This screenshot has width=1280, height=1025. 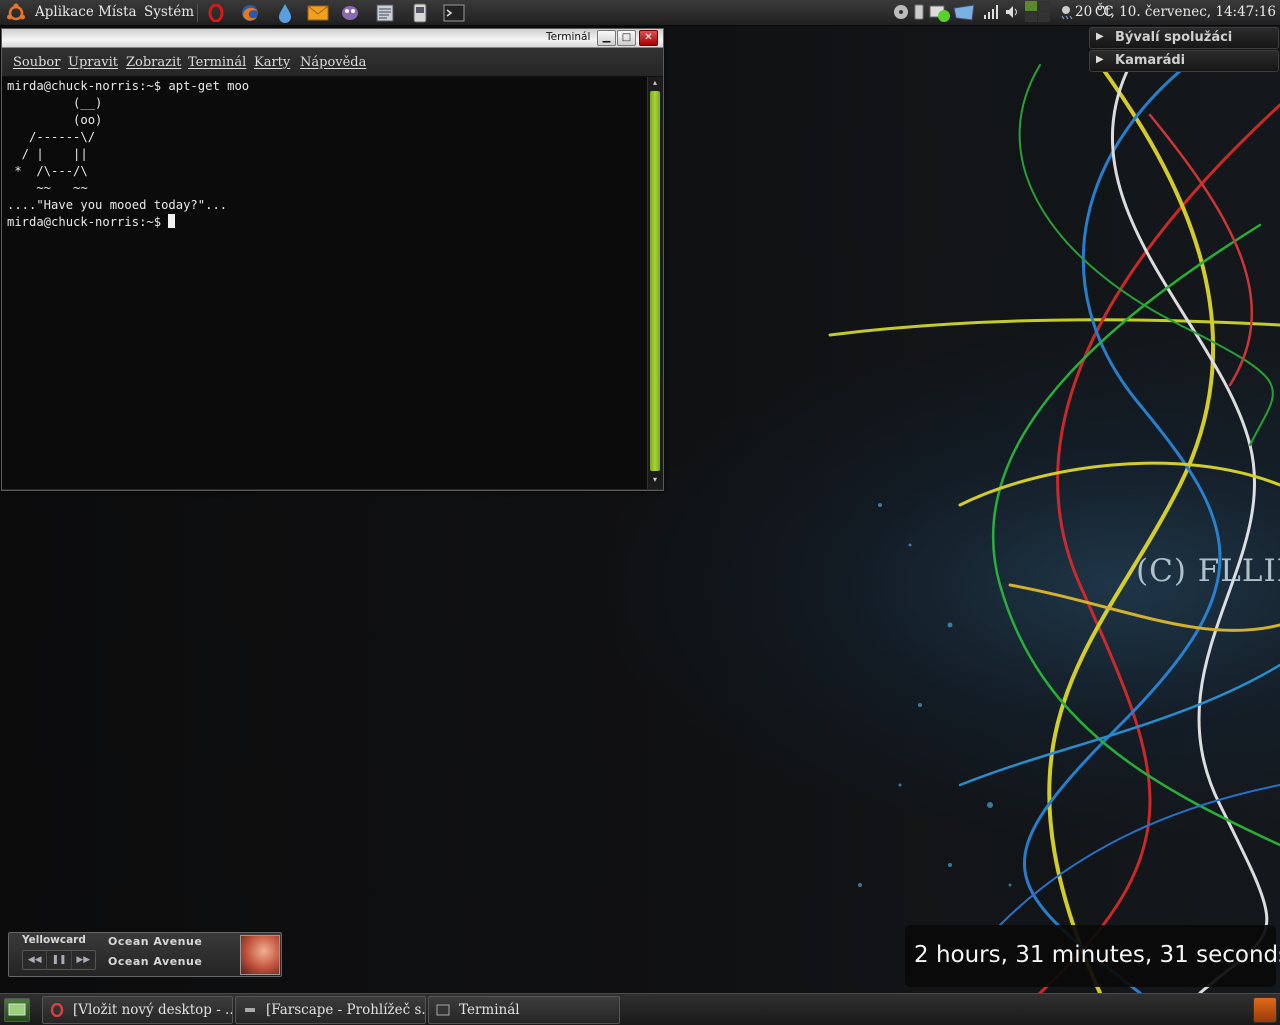 I want to click on wallpaper-copyright: (C) FLLINT, so click(x=1208, y=571).